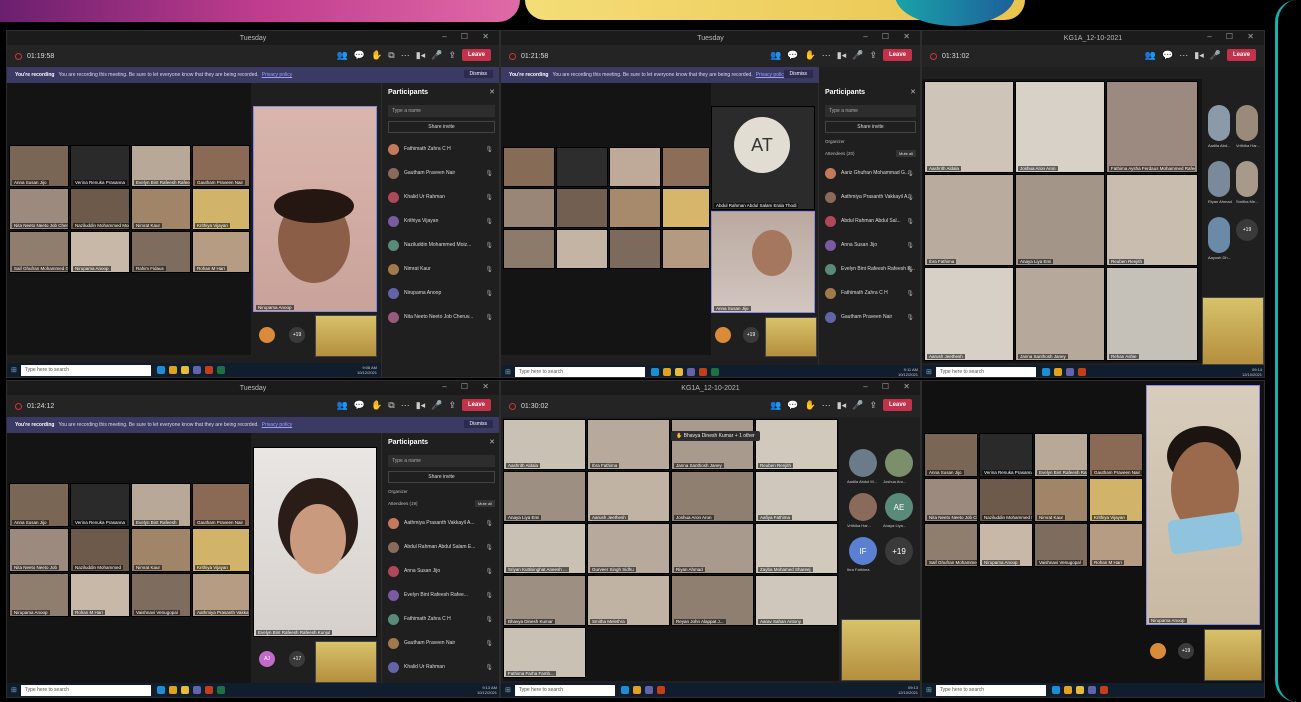  What do you see at coordinates (297, 659) in the screenshot?
I see `more-participants-badge: +17` at bounding box center [297, 659].